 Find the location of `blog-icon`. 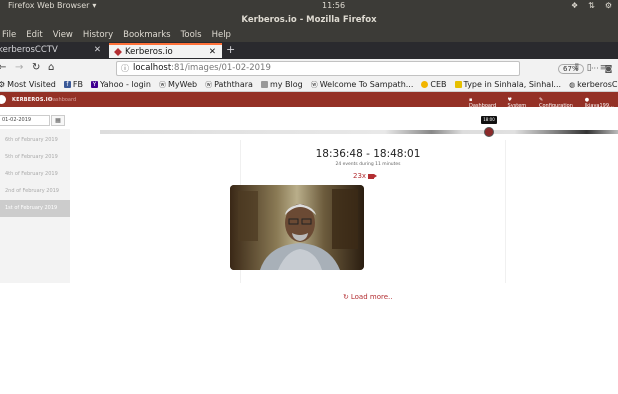

blog-icon is located at coordinates (264, 84).